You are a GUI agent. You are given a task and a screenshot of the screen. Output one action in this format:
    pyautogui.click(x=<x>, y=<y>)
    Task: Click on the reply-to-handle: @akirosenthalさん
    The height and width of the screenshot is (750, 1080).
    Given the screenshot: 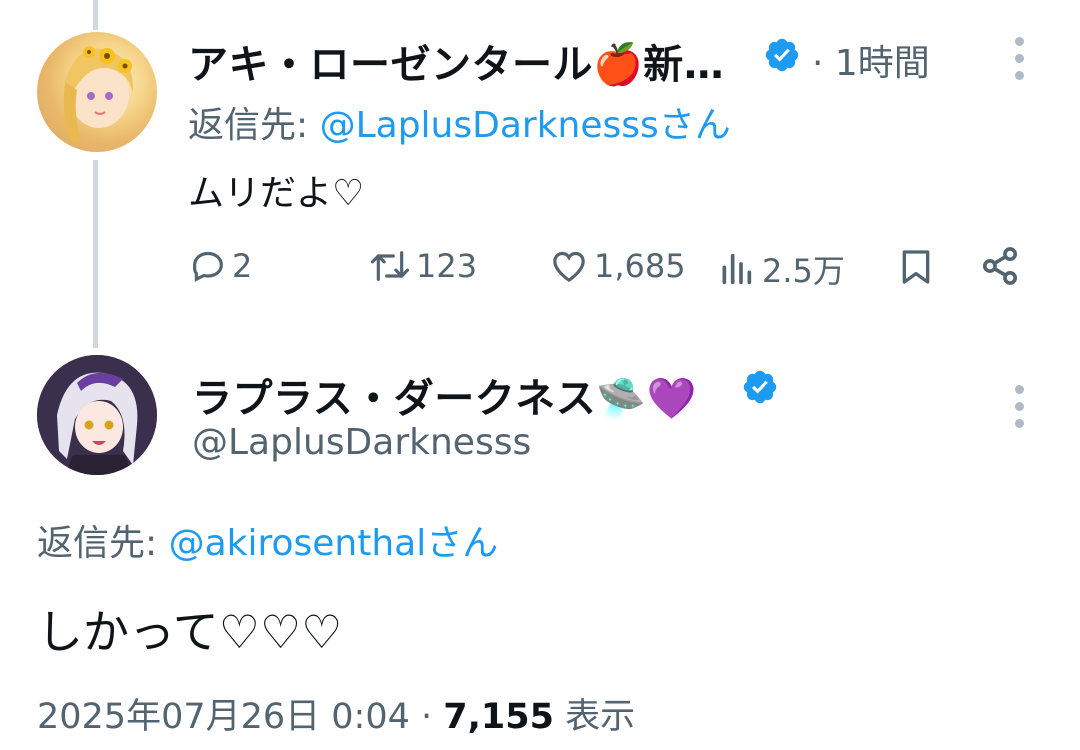 What is the action you would take?
    pyautogui.click(x=334, y=543)
    